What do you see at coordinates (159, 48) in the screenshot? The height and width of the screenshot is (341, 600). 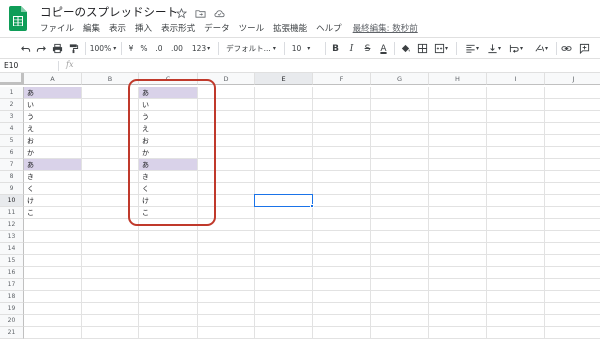 I see `decrease-decimal-button: .0` at bounding box center [159, 48].